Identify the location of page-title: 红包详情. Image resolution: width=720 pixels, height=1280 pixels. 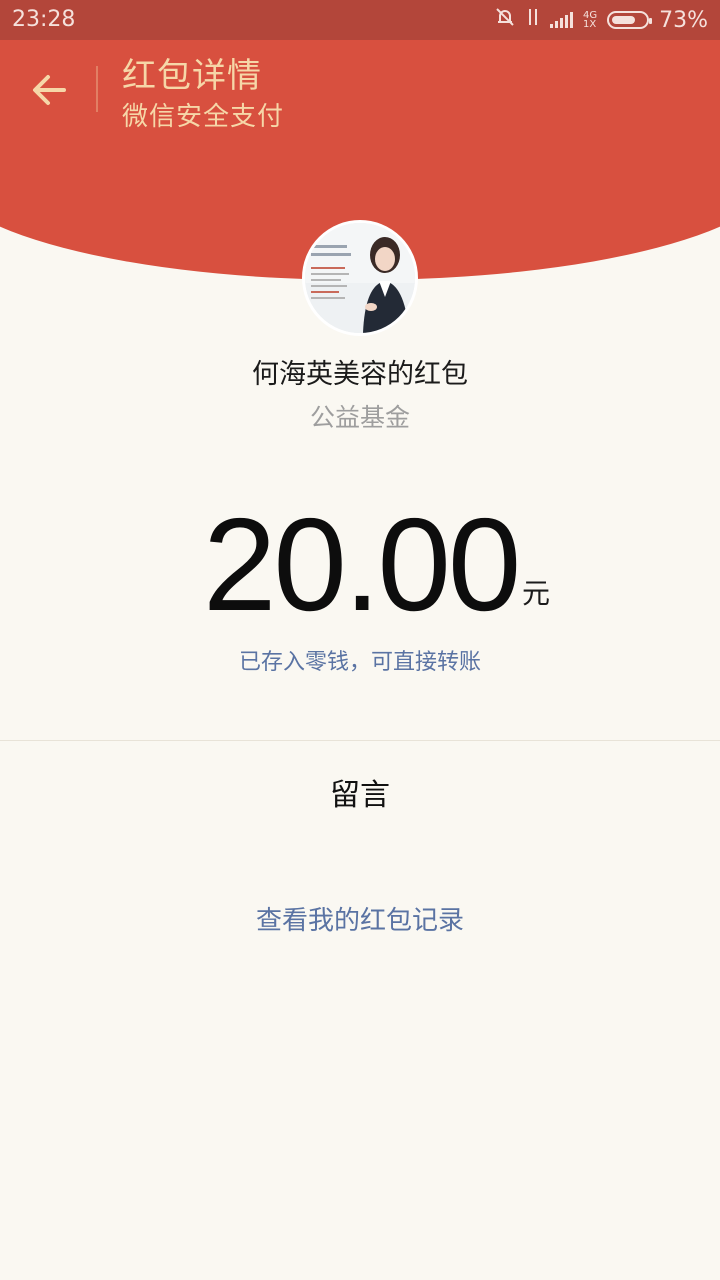
(192, 76).